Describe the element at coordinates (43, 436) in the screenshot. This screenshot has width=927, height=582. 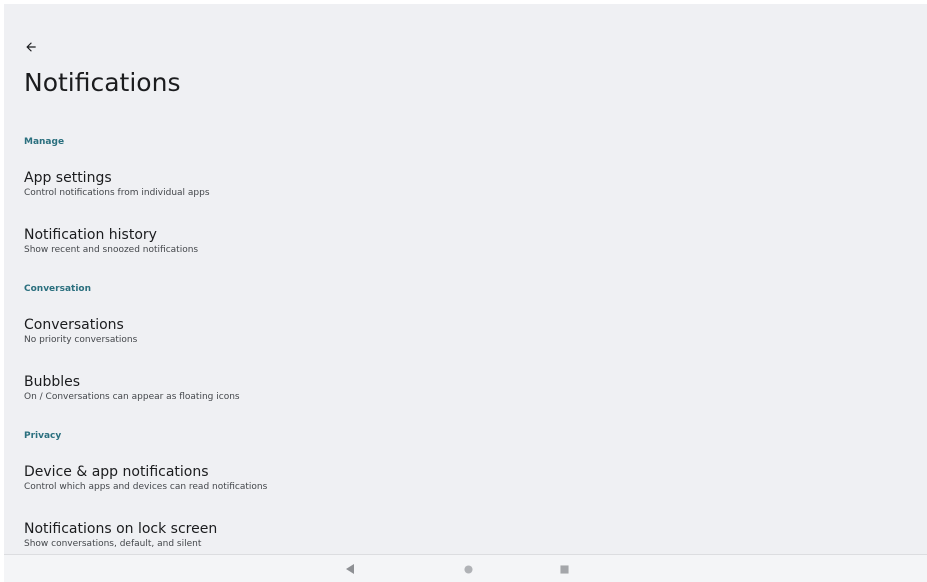
I see `section-header-privacy: Privacy` at that location.